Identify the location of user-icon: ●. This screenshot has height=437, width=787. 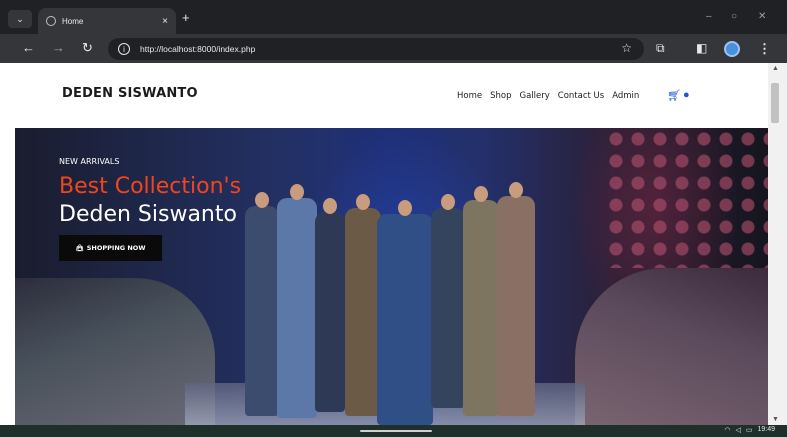
(686, 95).